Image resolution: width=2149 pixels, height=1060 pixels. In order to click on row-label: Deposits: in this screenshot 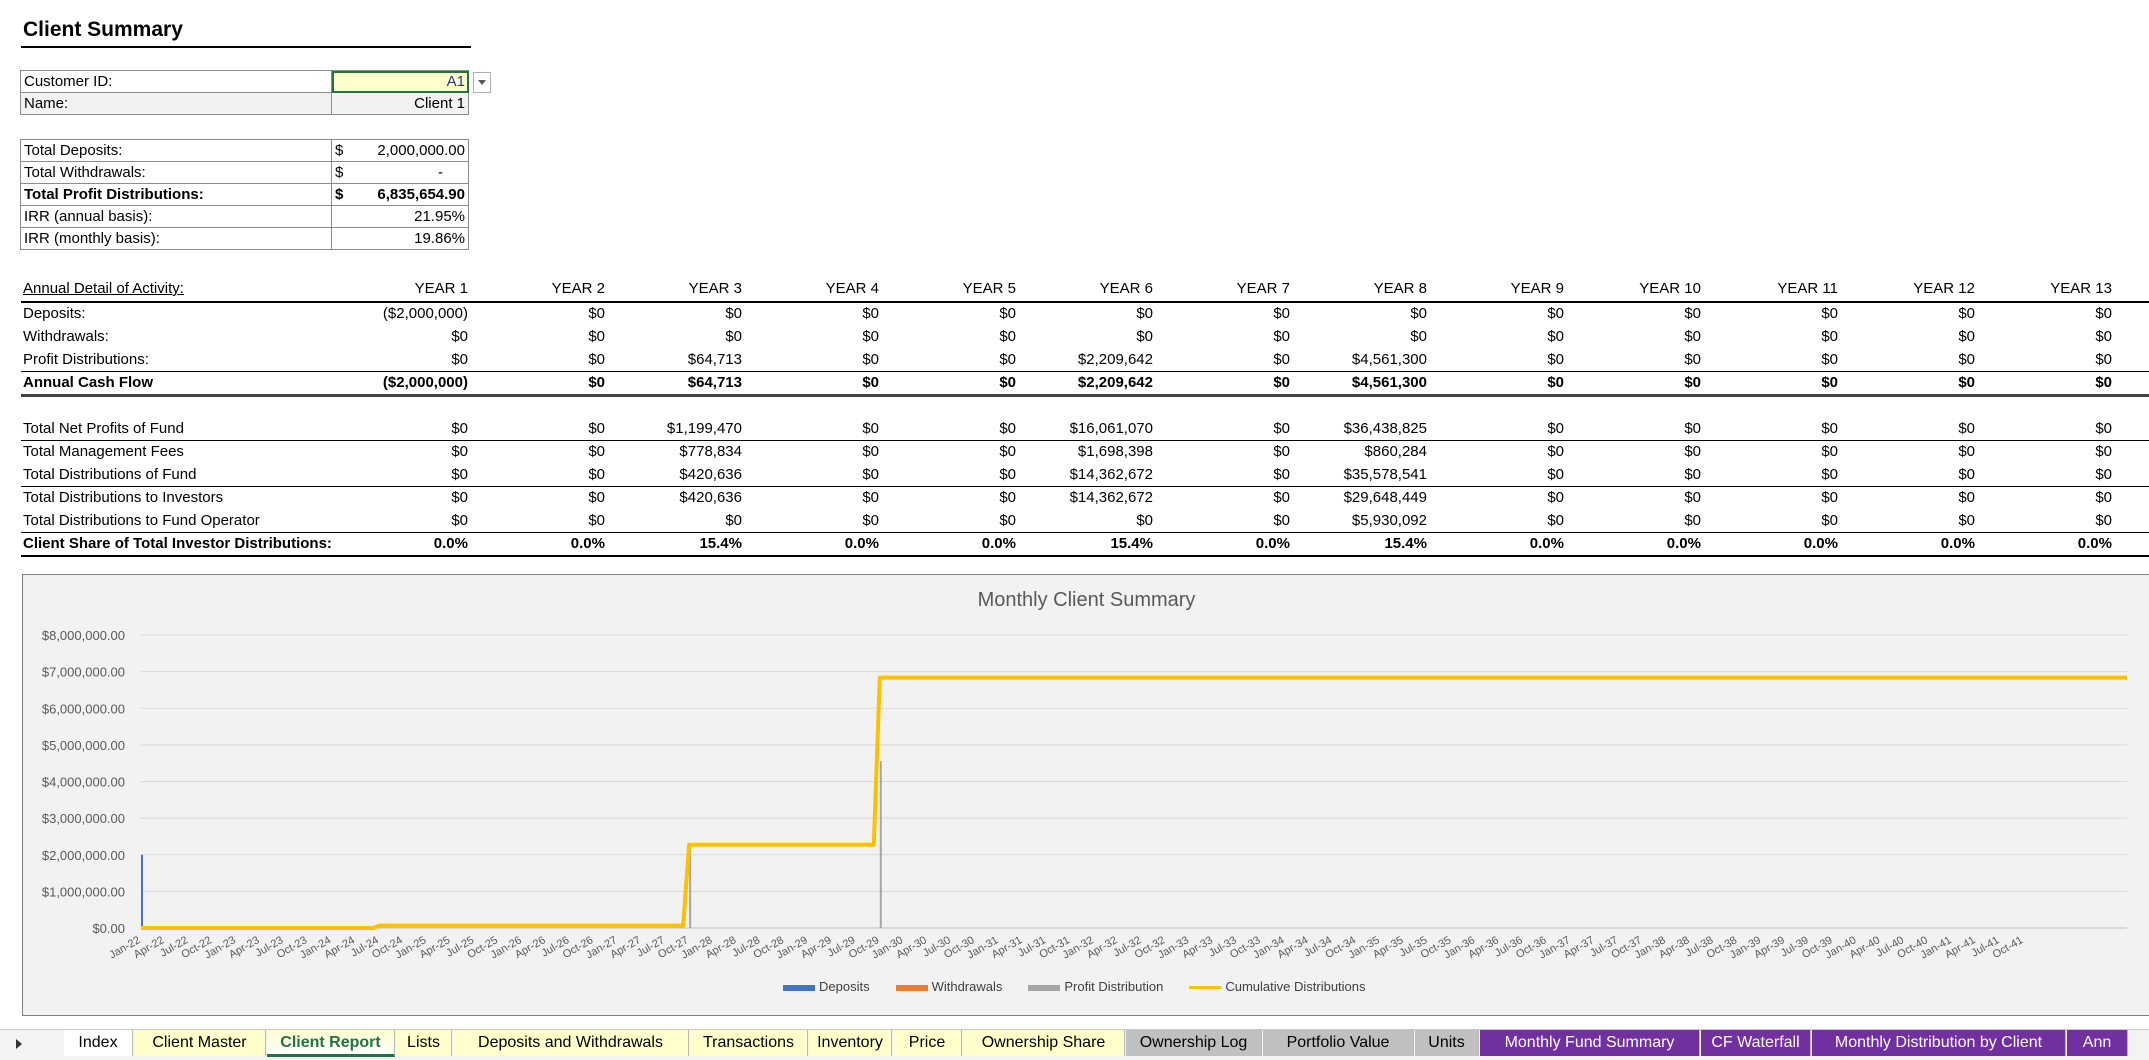, I will do `click(54, 313)`.